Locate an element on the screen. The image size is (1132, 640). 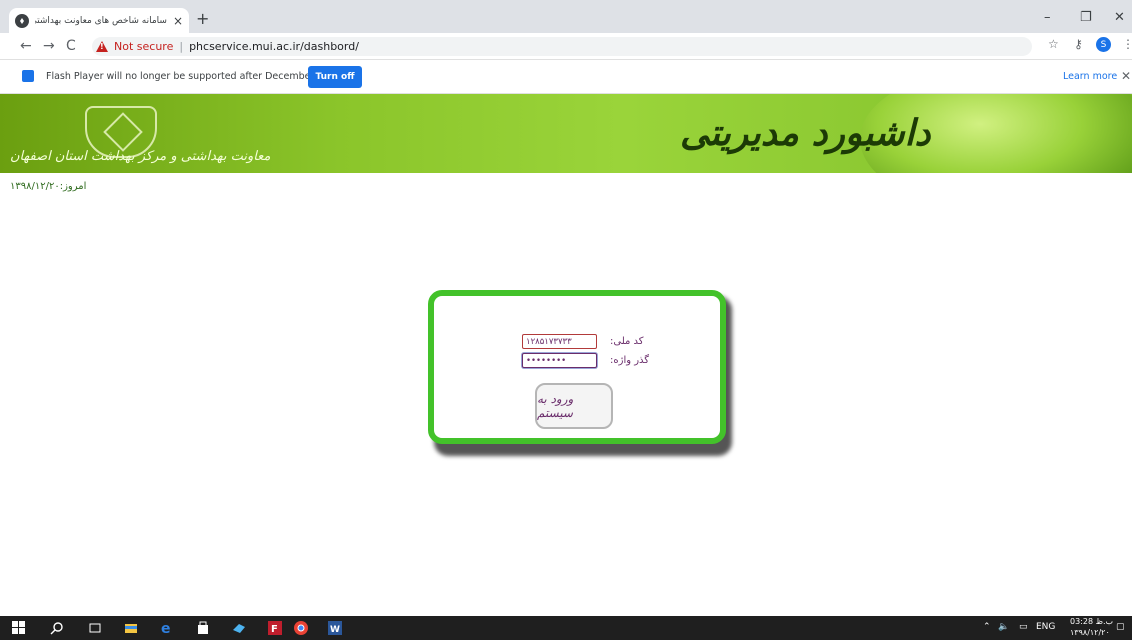
not-secure-label: Not secure is located at coordinates (143, 46).